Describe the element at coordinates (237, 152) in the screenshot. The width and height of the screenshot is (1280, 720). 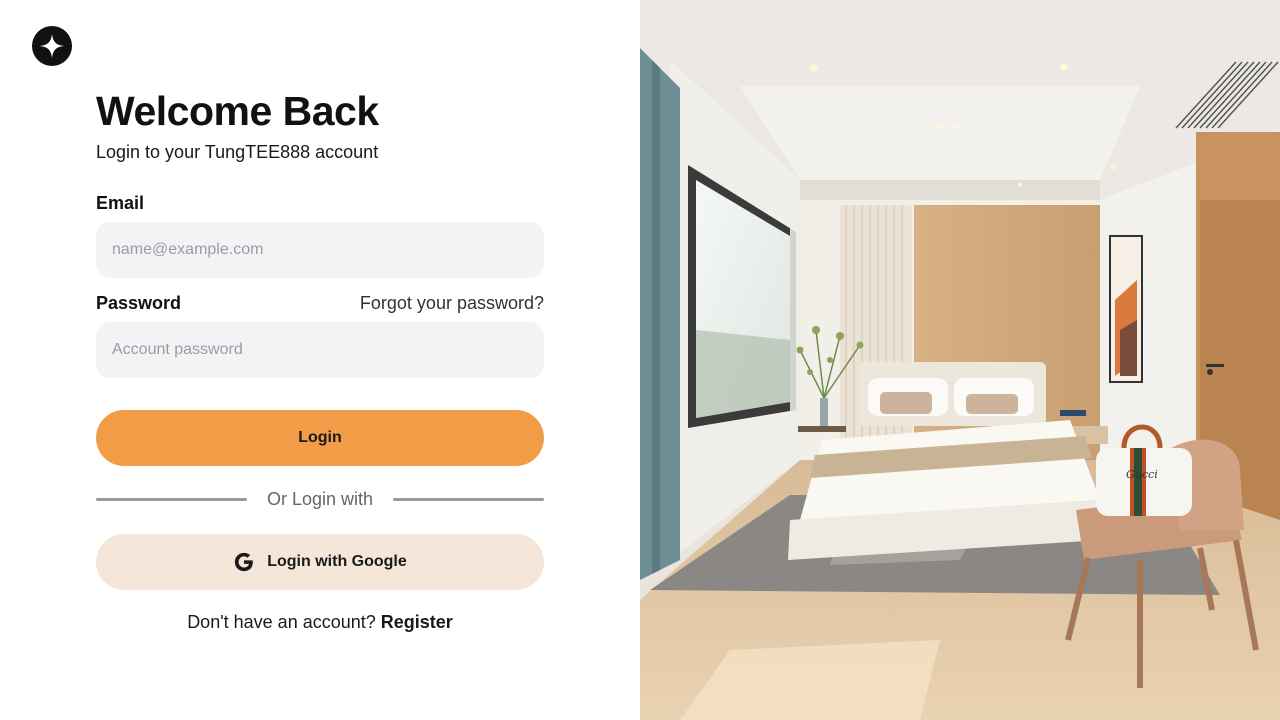
I see `page-subtitle: Login to your TungTEE888 account` at that location.